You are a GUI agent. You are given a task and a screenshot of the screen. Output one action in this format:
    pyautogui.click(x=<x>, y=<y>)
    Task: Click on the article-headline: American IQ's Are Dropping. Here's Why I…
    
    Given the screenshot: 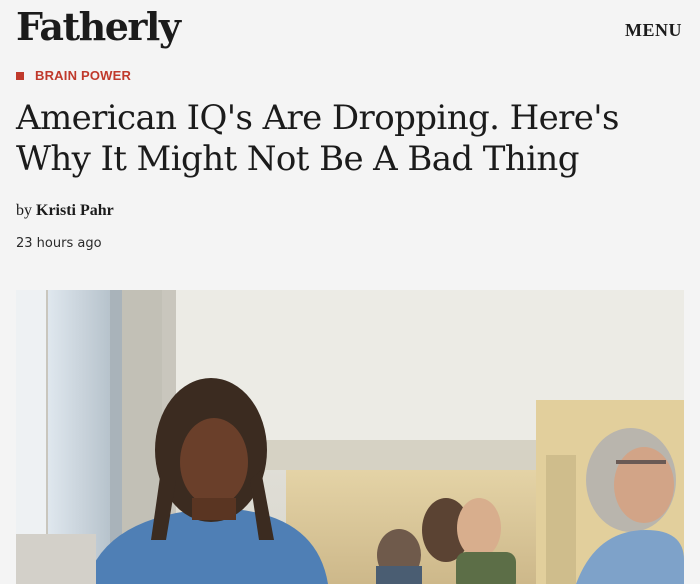 What is the action you would take?
    pyautogui.click(x=318, y=138)
    